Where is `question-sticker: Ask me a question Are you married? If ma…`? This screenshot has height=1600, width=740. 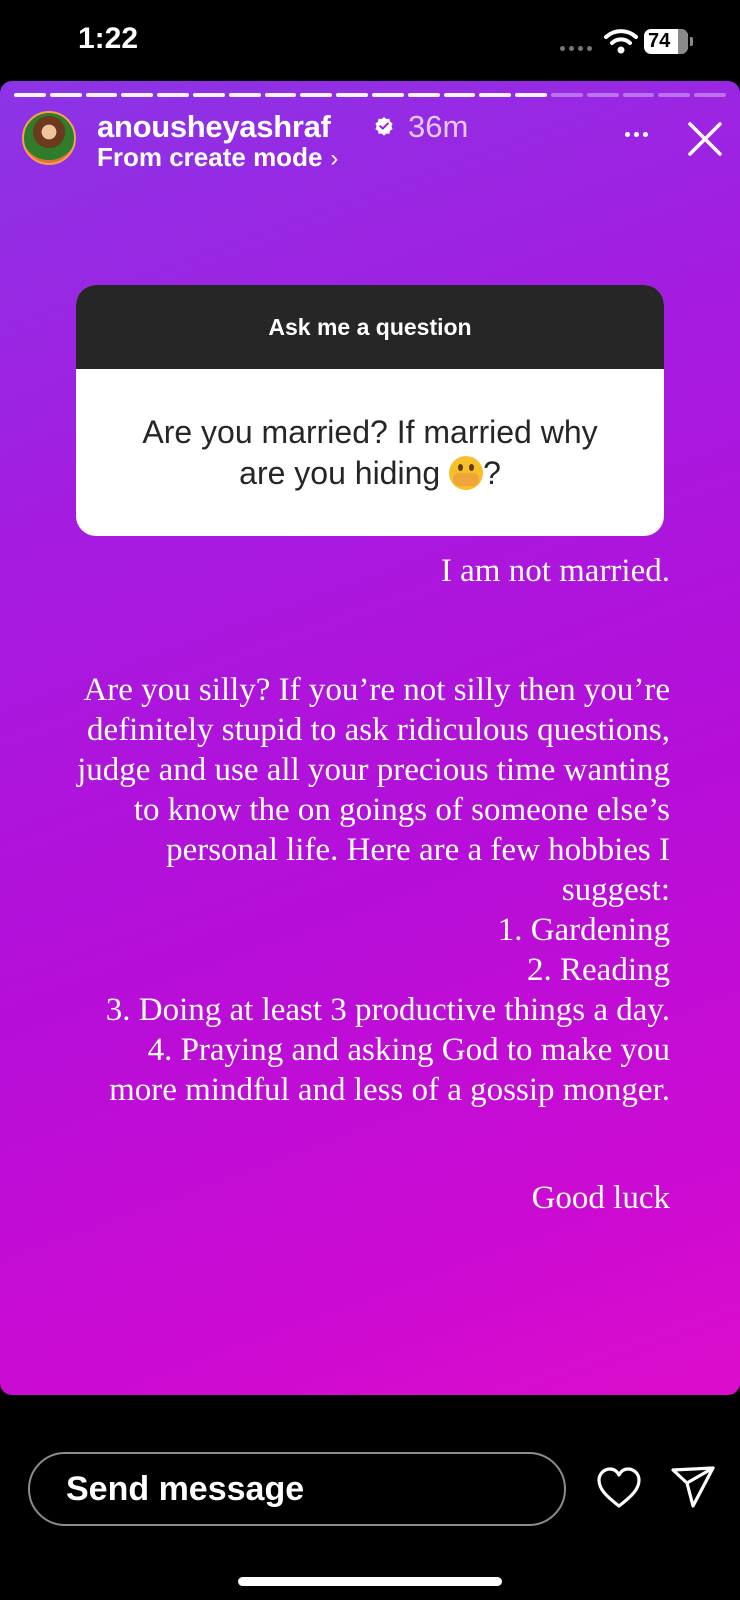 question-sticker: Ask me a question Are you married? If ma… is located at coordinates (370, 410).